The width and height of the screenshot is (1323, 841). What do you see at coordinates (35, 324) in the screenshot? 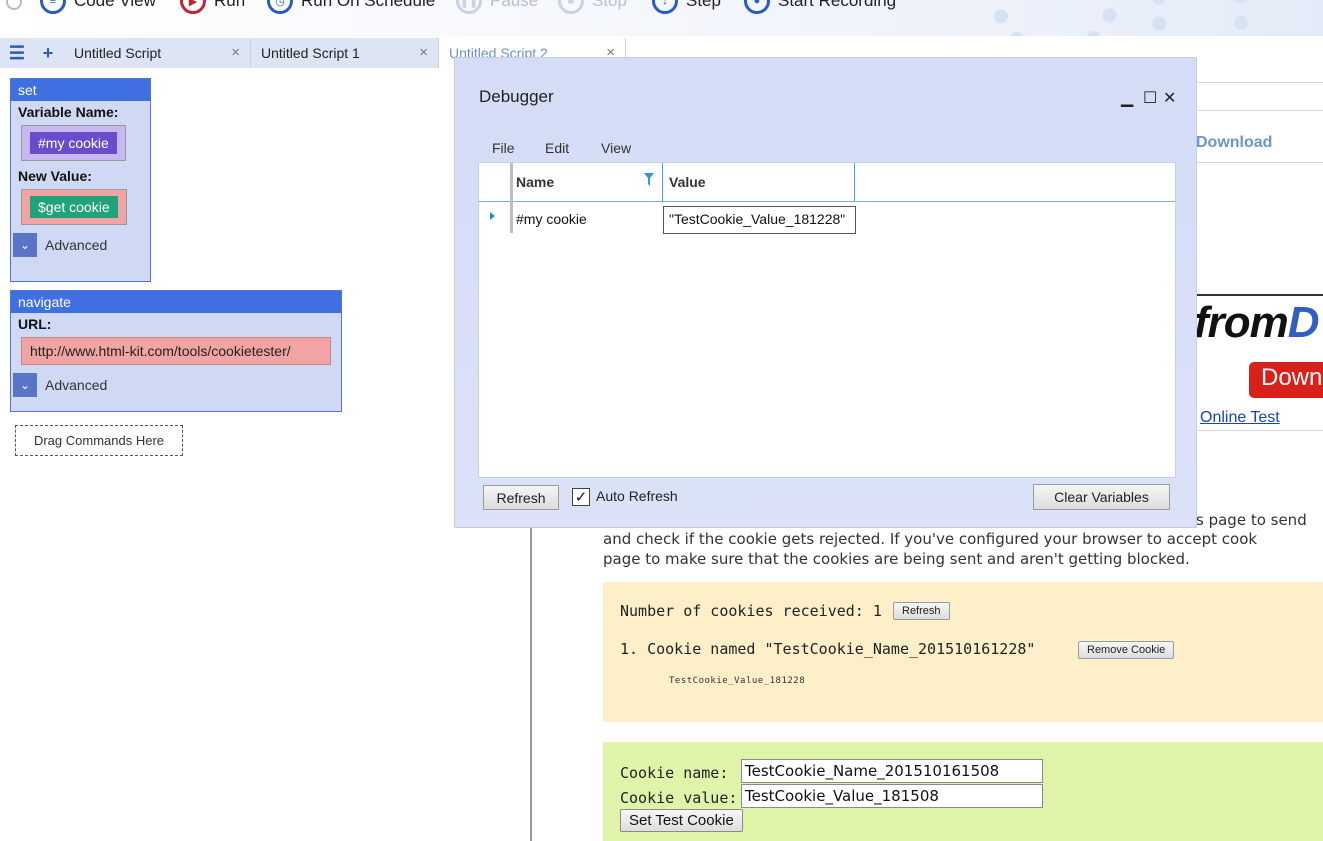
I see `url-label: URL:` at bounding box center [35, 324].